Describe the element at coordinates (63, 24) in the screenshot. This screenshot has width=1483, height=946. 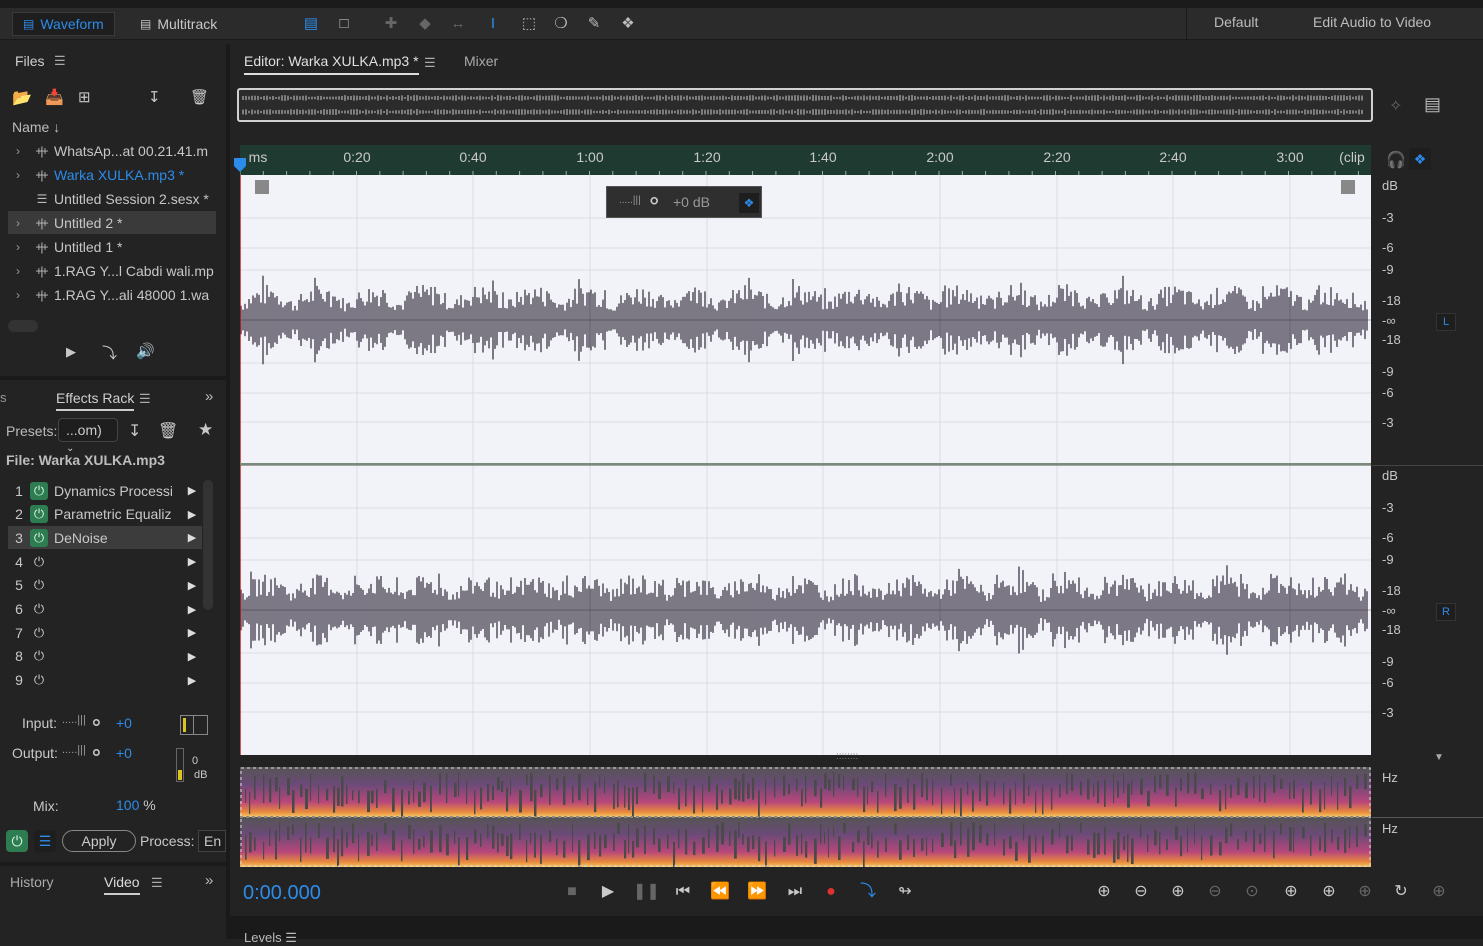
I see `waveform-mode-button: ▤ Waveform` at that location.